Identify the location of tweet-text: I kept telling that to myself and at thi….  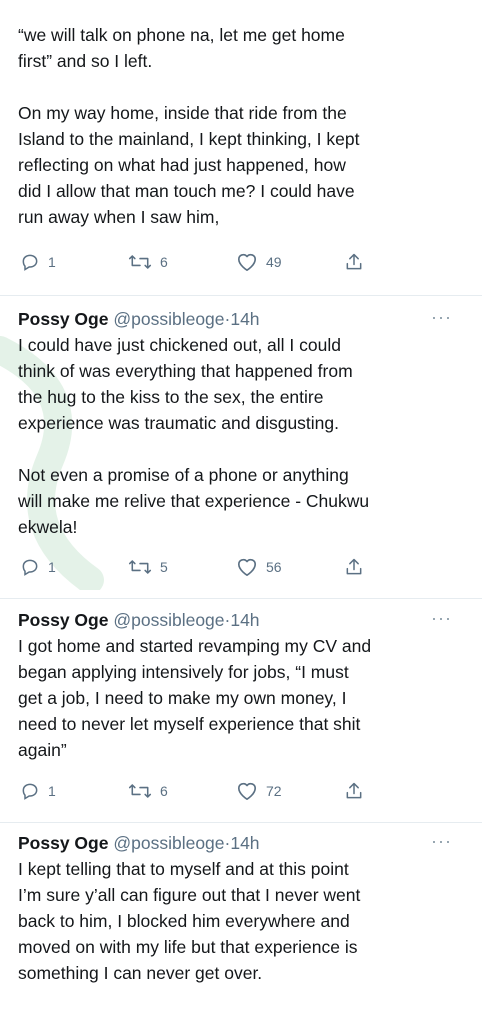
(189, 921).